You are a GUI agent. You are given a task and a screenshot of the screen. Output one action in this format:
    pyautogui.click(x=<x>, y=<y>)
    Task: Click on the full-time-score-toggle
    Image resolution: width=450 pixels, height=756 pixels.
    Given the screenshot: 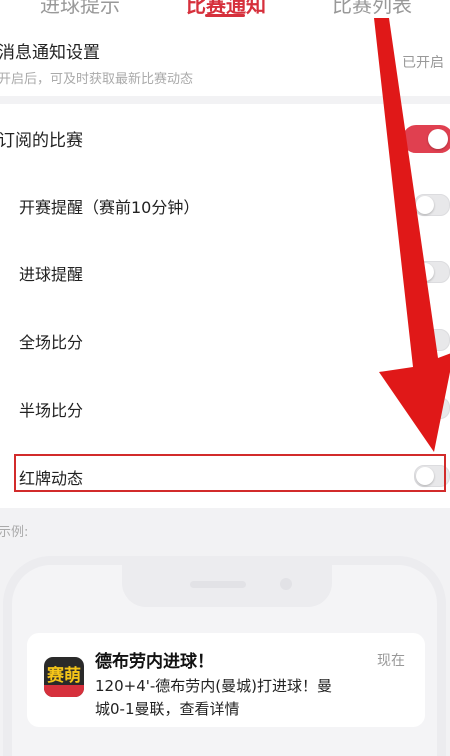 What is the action you would take?
    pyautogui.click(x=432, y=340)
    